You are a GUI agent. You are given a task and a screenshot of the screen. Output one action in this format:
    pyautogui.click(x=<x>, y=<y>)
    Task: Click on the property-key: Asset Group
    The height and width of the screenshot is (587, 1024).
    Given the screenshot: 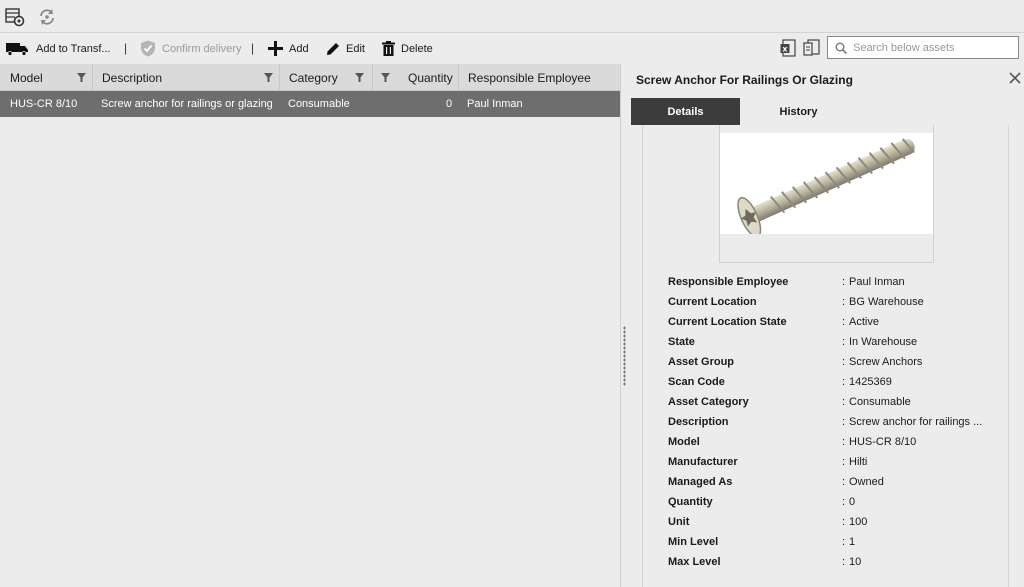 What is the action you would take?
    pyautogui.click(x=701, y=362)
    